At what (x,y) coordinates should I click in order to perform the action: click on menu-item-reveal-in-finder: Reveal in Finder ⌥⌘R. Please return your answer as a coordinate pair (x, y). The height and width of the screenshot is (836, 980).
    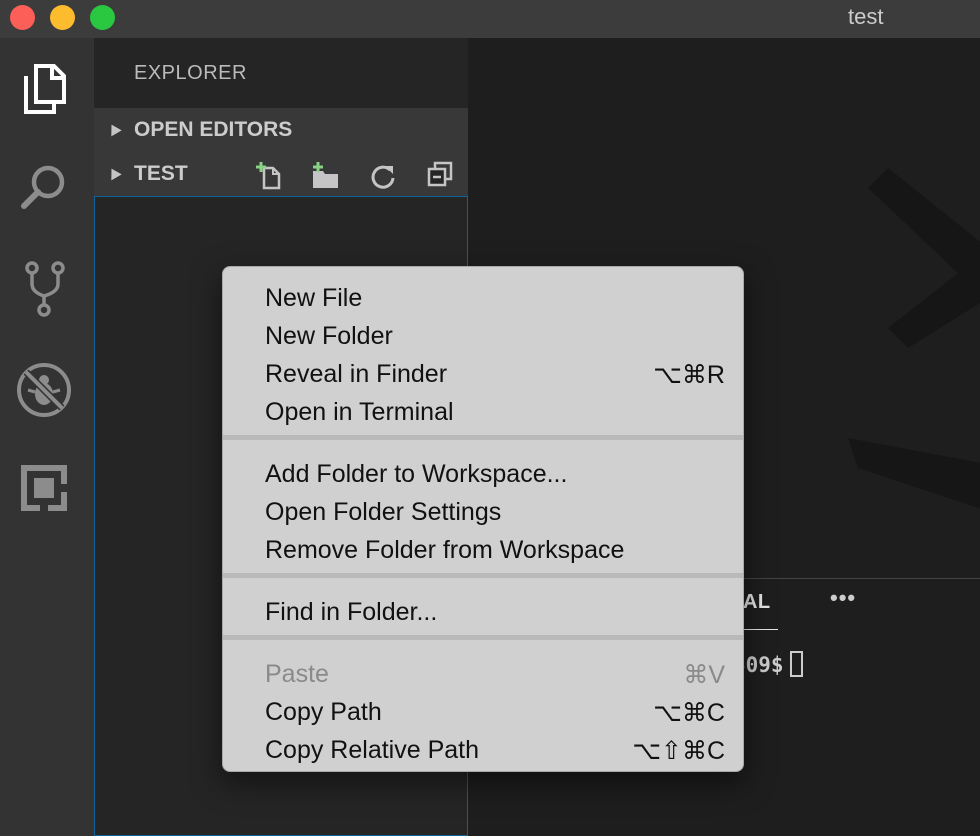
    Looking at the image, I should click on (483, 370).